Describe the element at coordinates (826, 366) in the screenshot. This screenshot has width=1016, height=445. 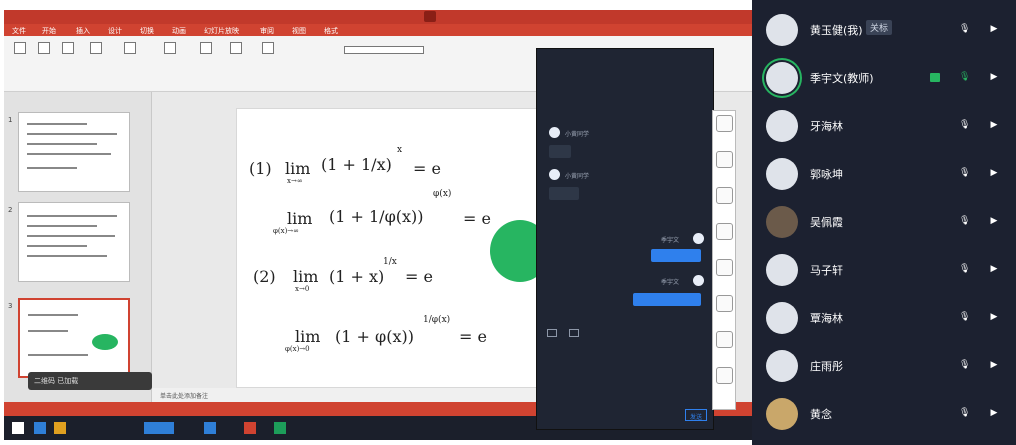
I see `participant-name: 庄雨彤` at that location.